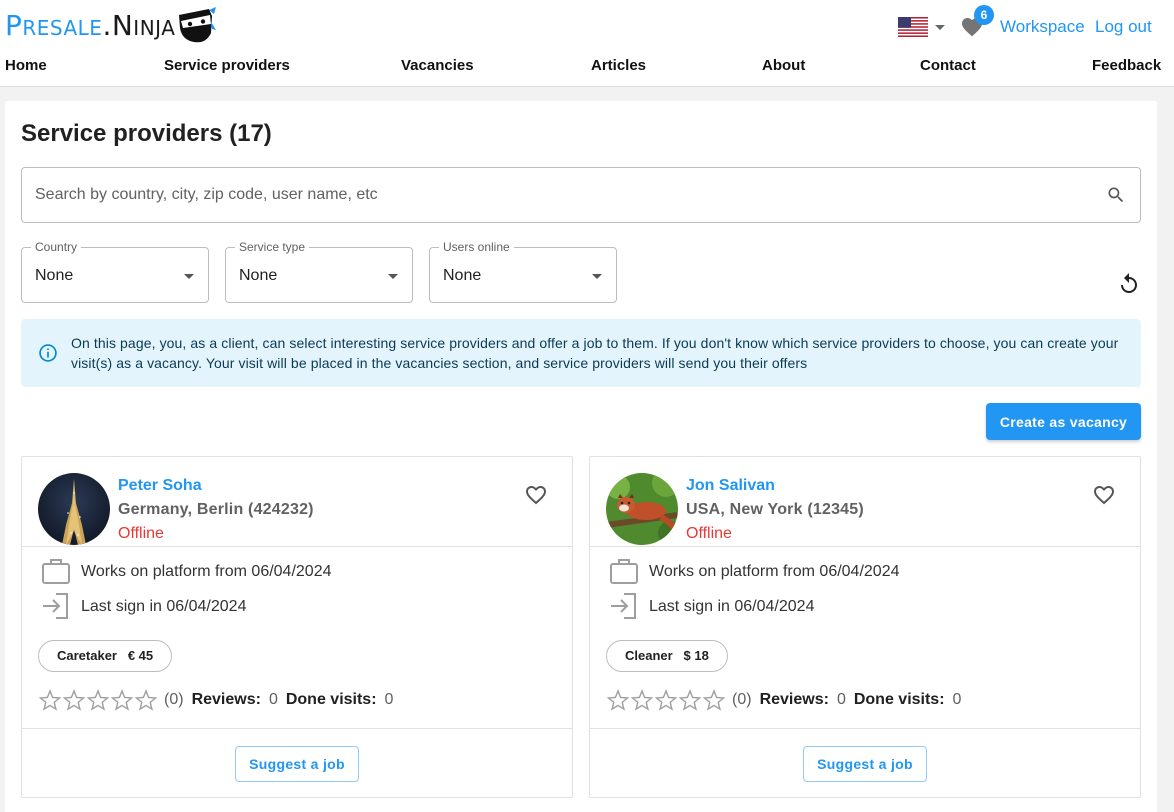 This screenshot has width=1174, height=812. What do you see at coordinates (1063, 421) in the screenshot?
I see `create-vacancy-button: Create as vacancy` at bounding box center [1063, 421].